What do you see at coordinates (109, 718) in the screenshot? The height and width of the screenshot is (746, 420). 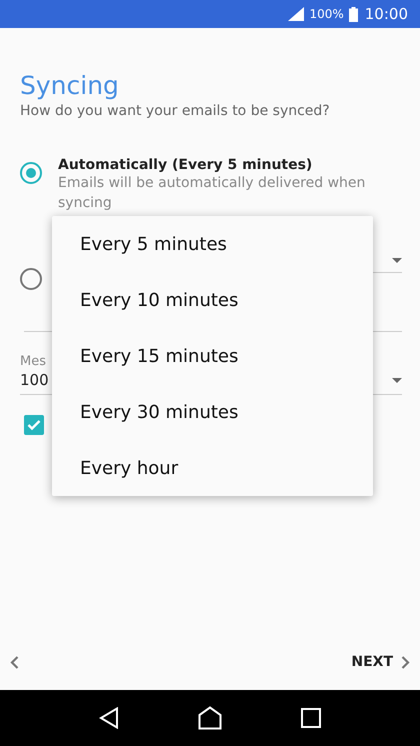 I see `back-icon` at bounding box center [109, 718].